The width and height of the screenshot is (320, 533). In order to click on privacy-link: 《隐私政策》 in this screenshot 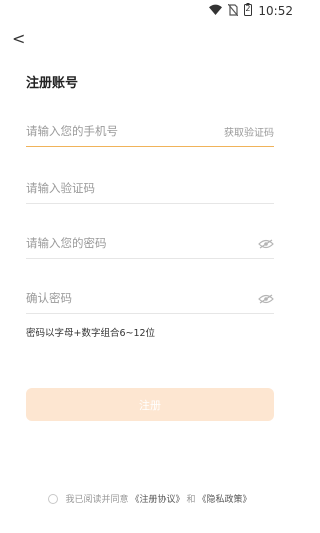, I will do `click(225, 498)`.